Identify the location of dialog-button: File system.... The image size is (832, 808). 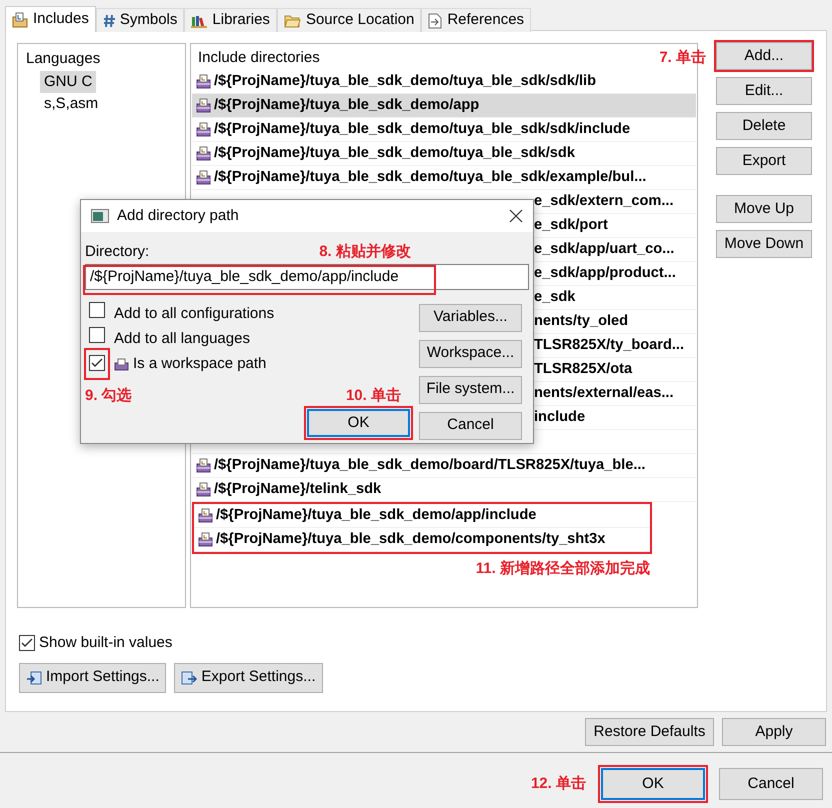
(470, 390).